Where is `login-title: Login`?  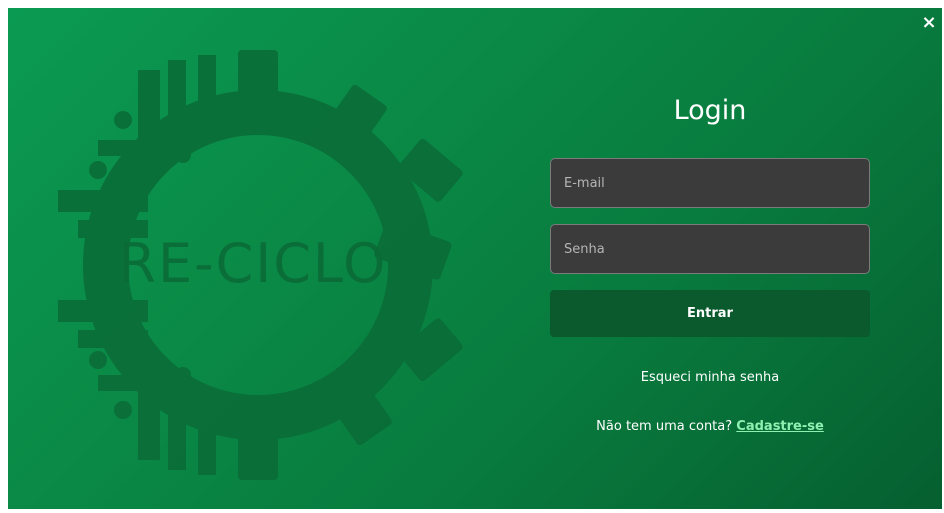
login-title: Login is located at coordinates (710, 110).